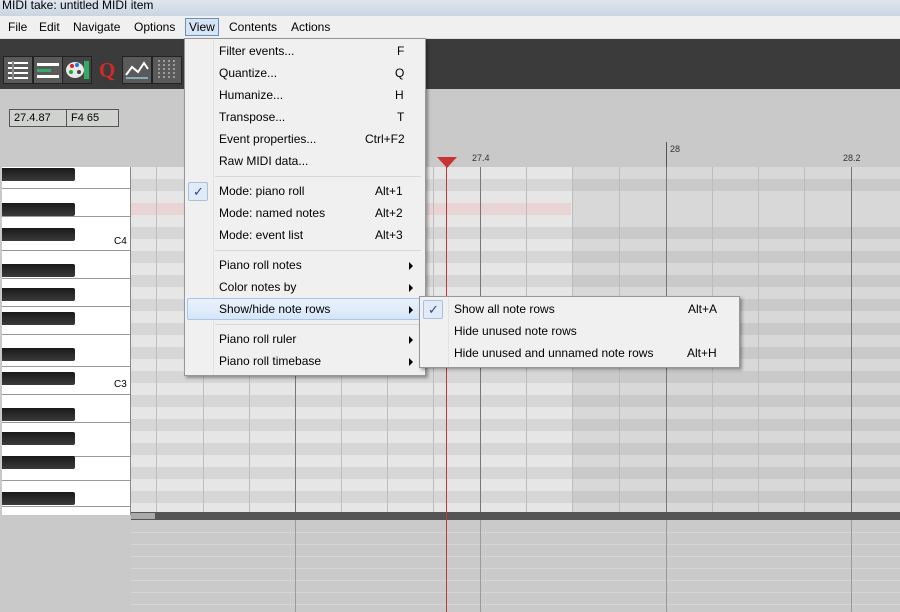 The image size is (900, 612). Describe the element at coordinates (154, 27) in the screenshot. I see `menu-options: Options` at that location.